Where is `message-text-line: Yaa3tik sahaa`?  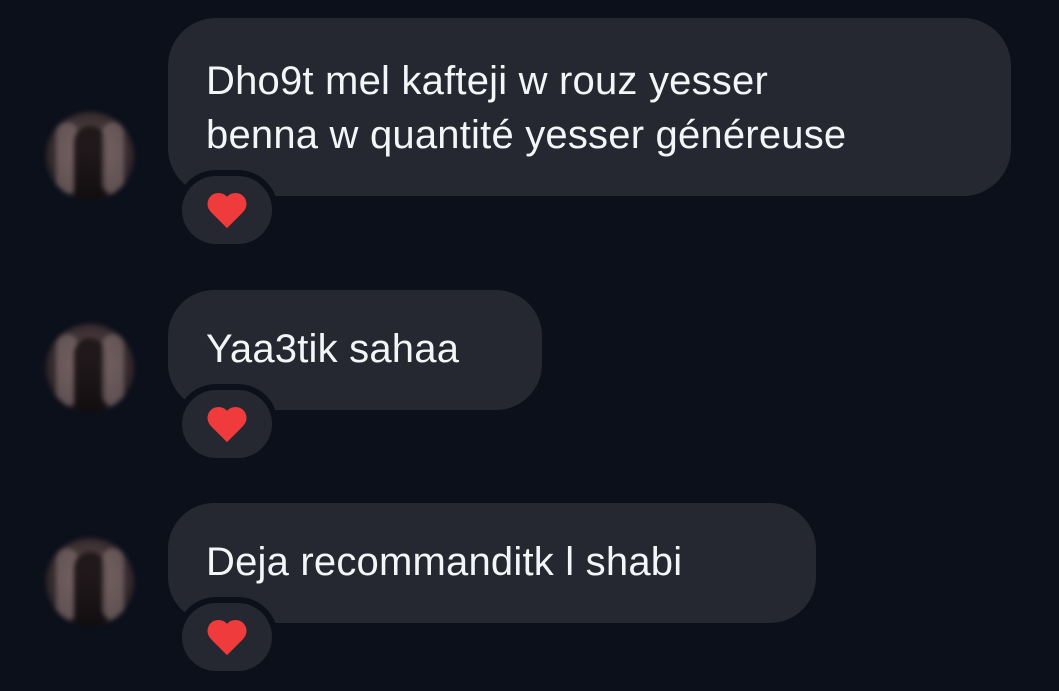
message-text-line: Yaa3tik sahaa is located at coordinates (333, 349).